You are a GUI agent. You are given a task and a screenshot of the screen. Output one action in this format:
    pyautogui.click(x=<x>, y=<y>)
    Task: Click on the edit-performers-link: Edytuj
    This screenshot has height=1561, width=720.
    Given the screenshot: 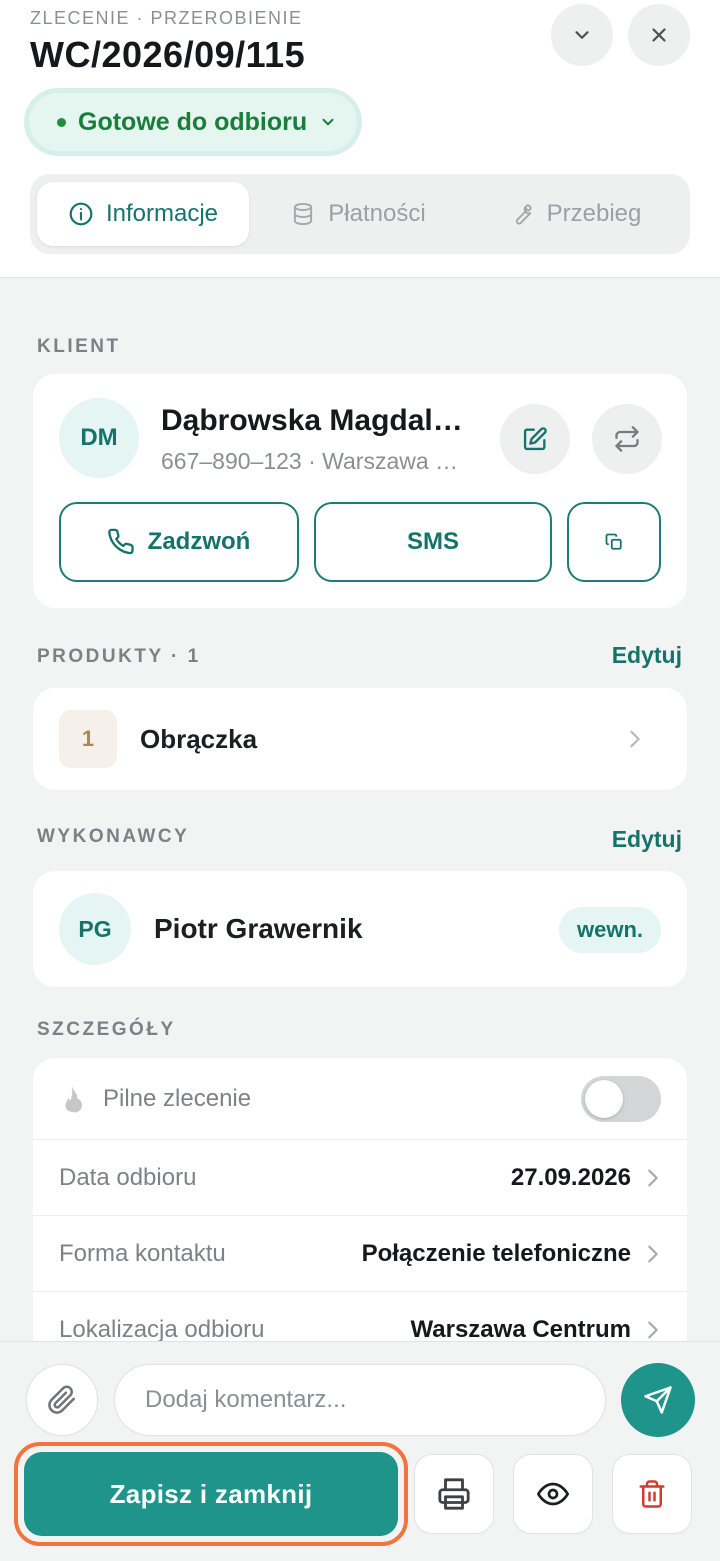 What is the action you would take?
    pyautogui.click(x=647, y=839)
    